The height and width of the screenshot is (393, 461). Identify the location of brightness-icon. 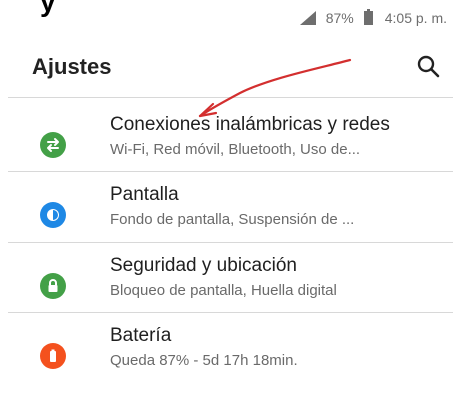
(53, 215).